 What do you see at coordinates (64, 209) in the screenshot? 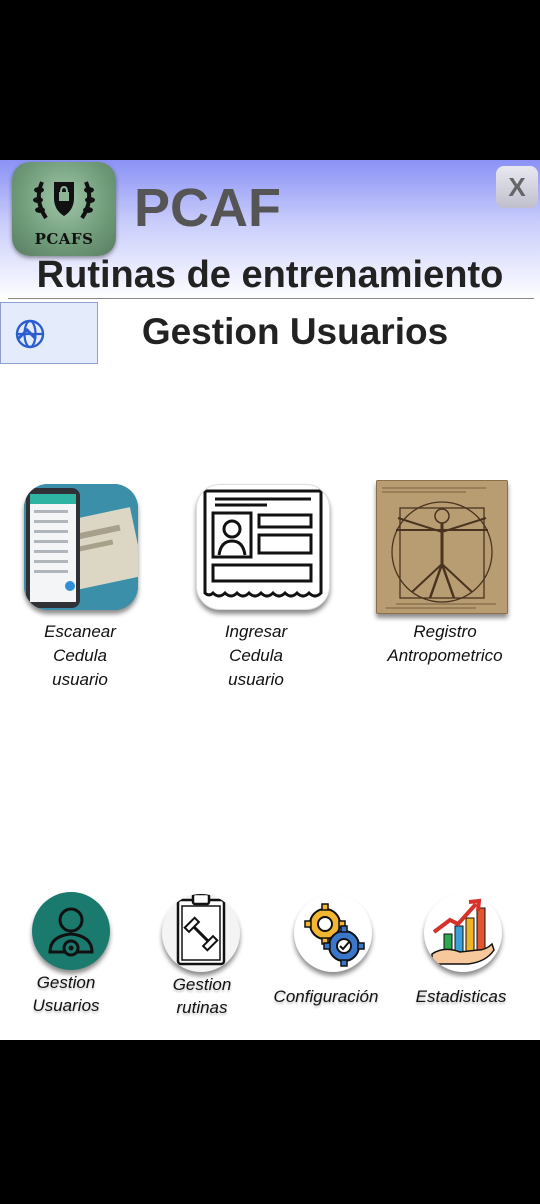
I see `app-logo: PCAFS` at bounding box center [64, 209].